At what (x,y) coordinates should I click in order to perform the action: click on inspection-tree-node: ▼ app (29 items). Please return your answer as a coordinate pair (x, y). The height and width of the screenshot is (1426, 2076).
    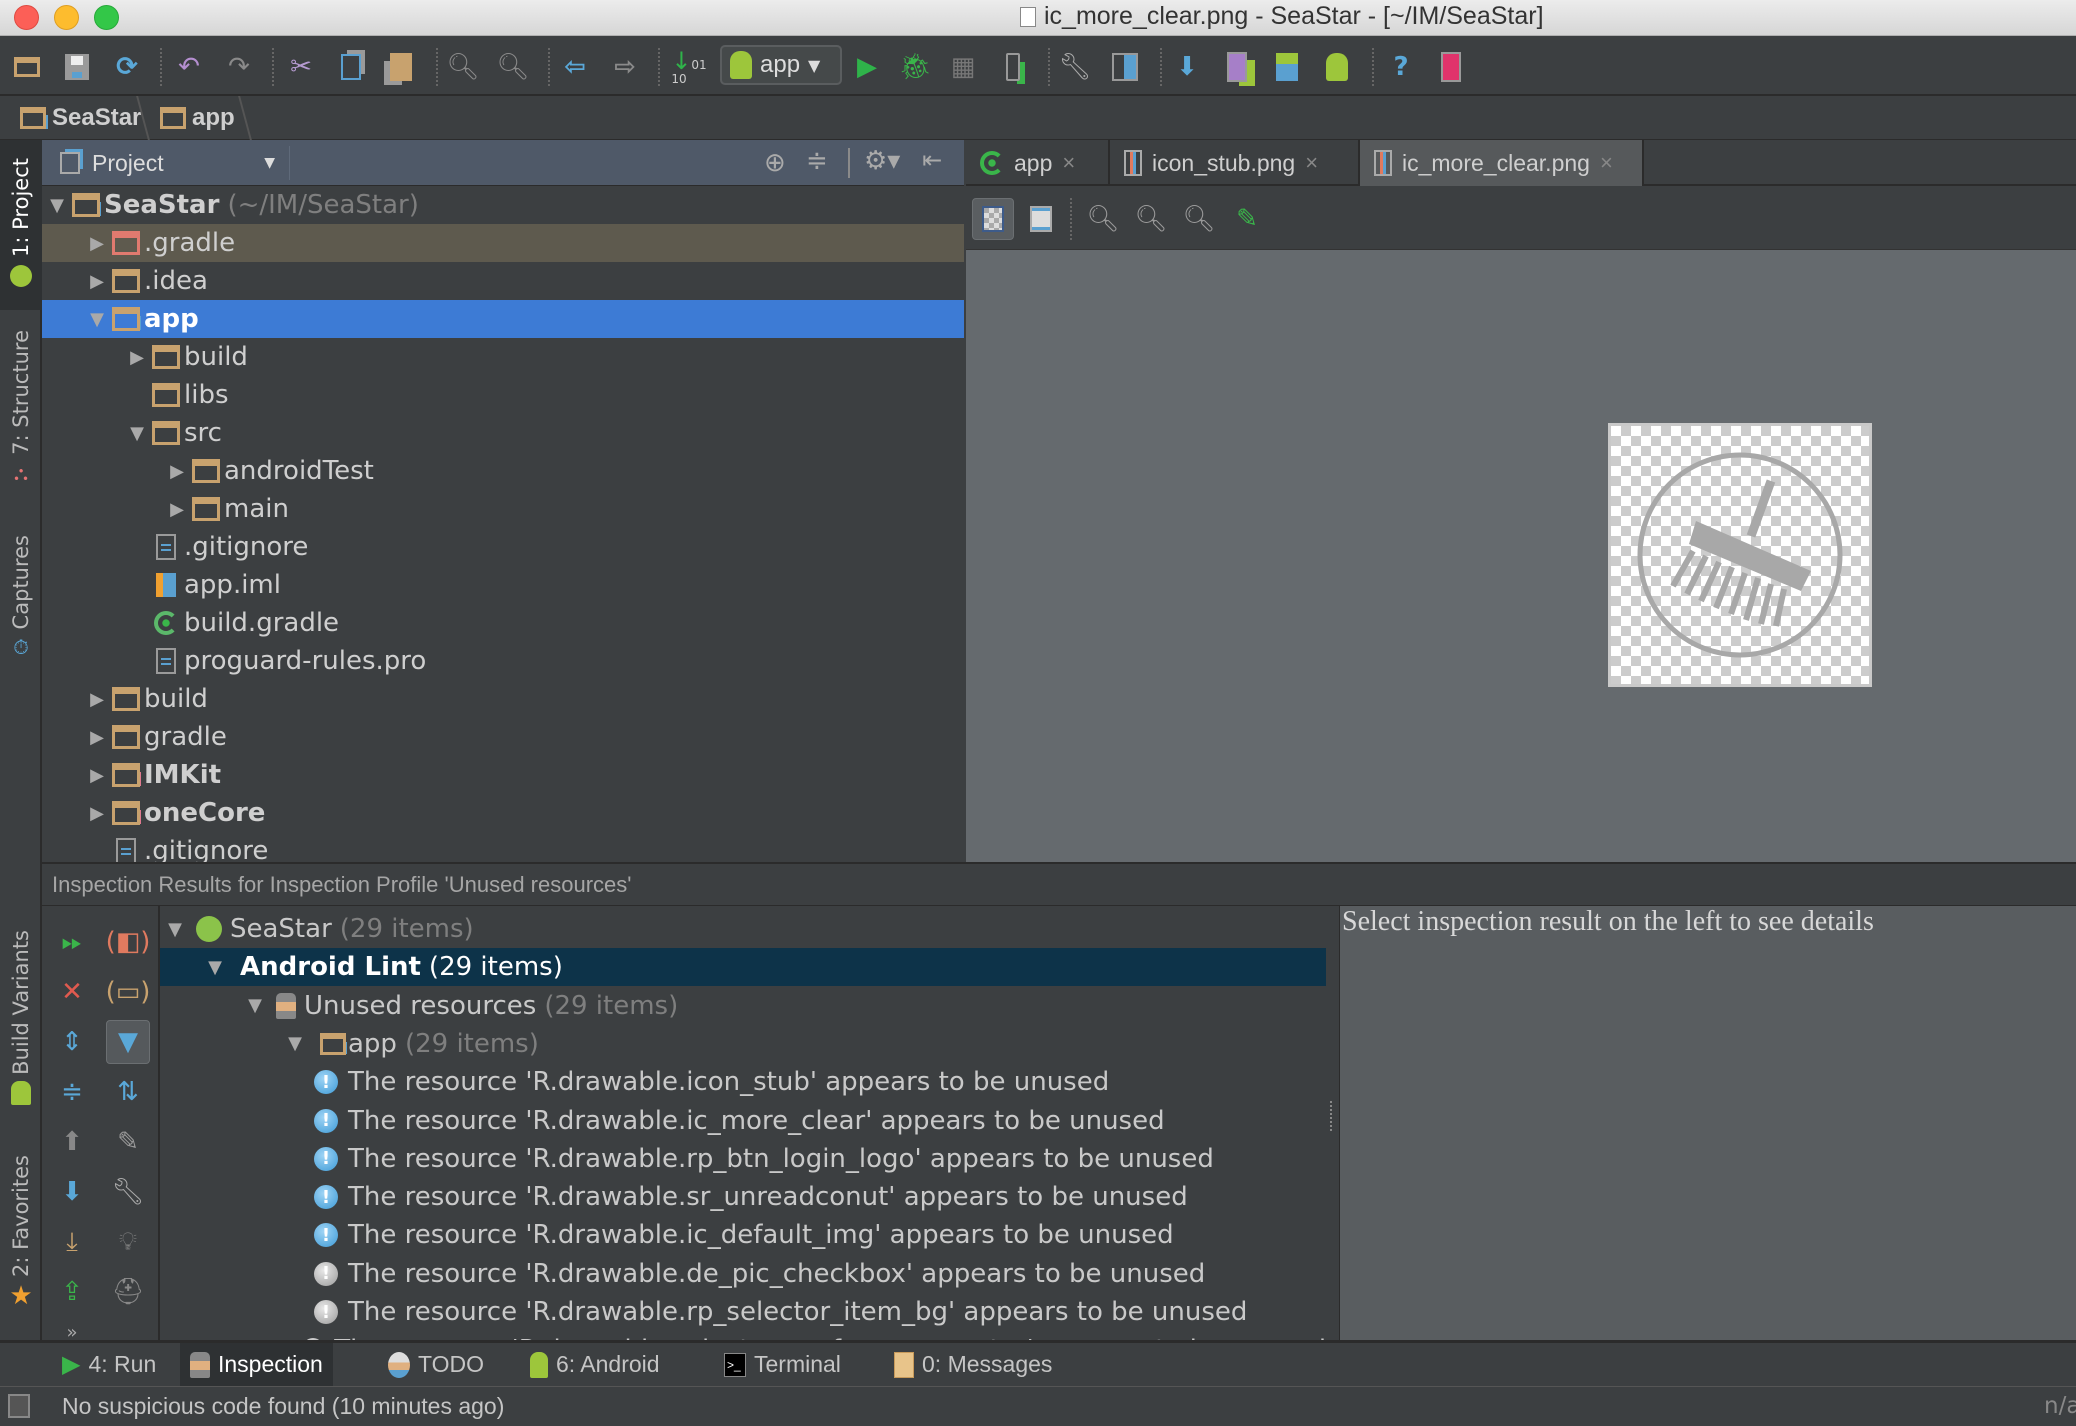
    Looking at the image, I should click on (743, 1044).